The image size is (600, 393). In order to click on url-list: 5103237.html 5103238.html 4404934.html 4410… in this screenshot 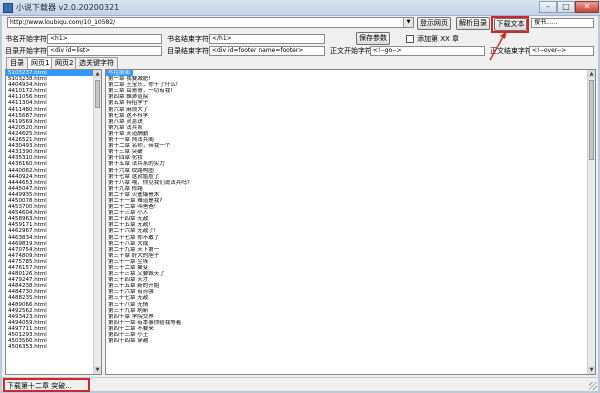, I will do `click(53, 222)`.